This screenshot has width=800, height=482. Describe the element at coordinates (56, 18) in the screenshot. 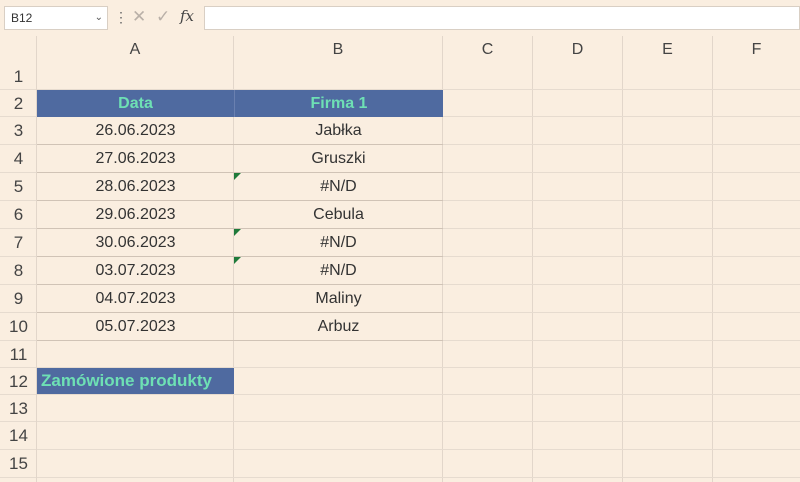

I see `name-box: B12 ⌄` at that location.